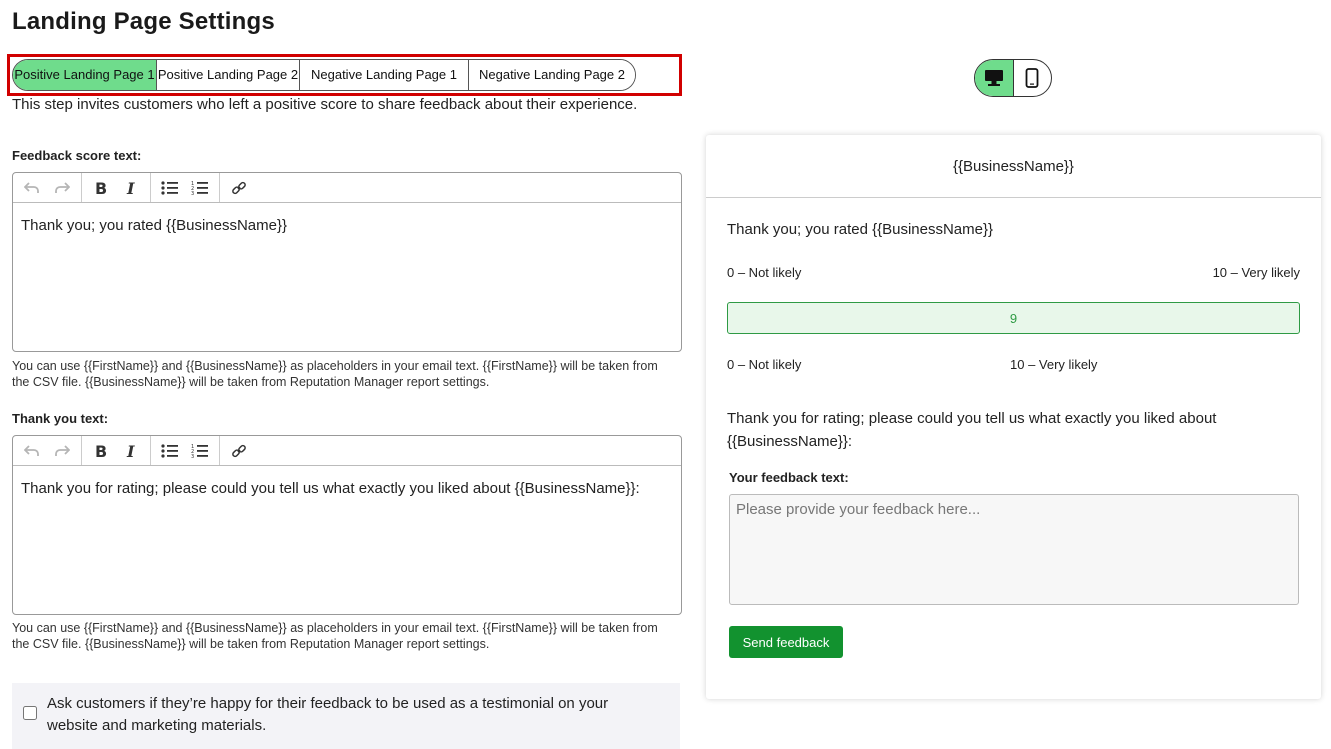  I want to click on score-text-label: Feedback score text:, so click(77, 155).